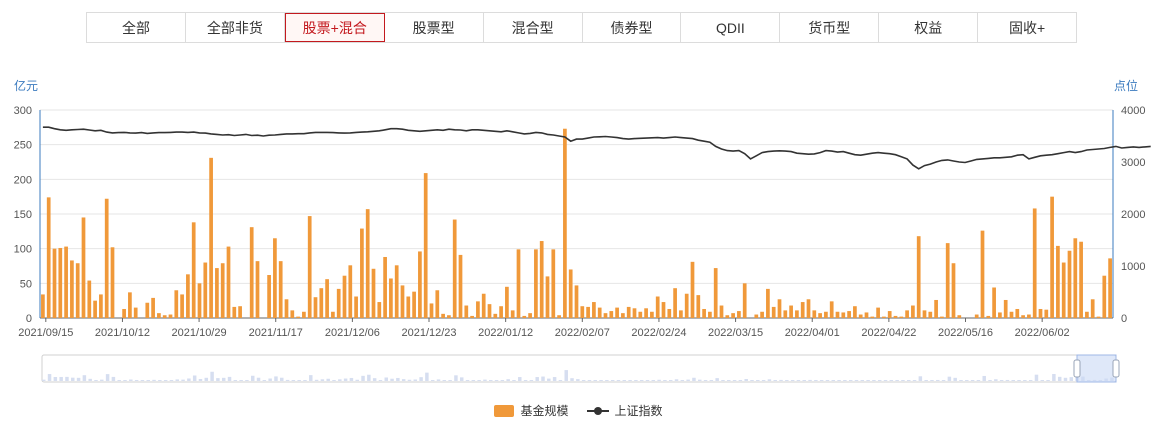 This screenshot has height=426, width=1157. Describe the element at coordinates (533, 27) in the screenshot. I see `tab-mixed: 混合型` at that location.